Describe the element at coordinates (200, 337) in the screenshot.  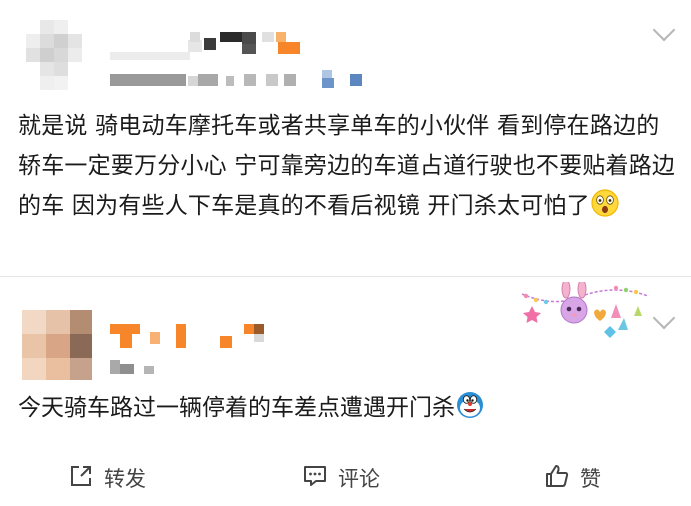
I see `commenter-name` at that location.